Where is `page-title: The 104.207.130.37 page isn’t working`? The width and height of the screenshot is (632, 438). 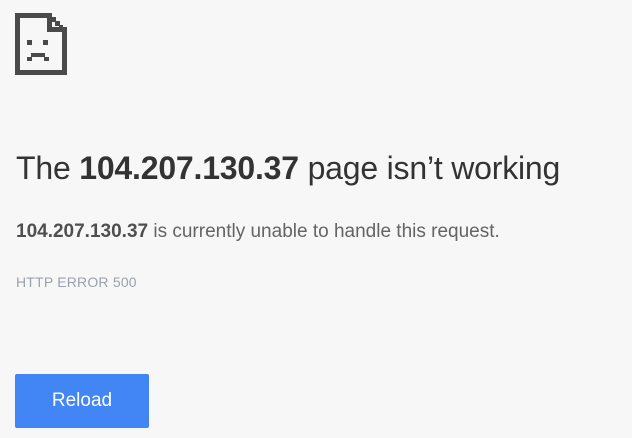 page-title: The 104.207.130.37 page isn’t working is located at coordinates (288, 168).